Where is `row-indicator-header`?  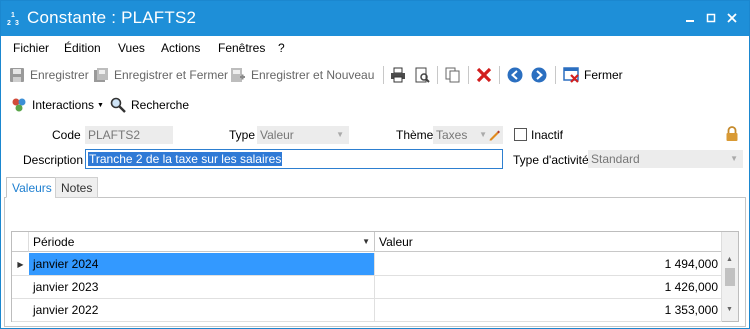
row-indicator-header is located at coordinates (20, 242).